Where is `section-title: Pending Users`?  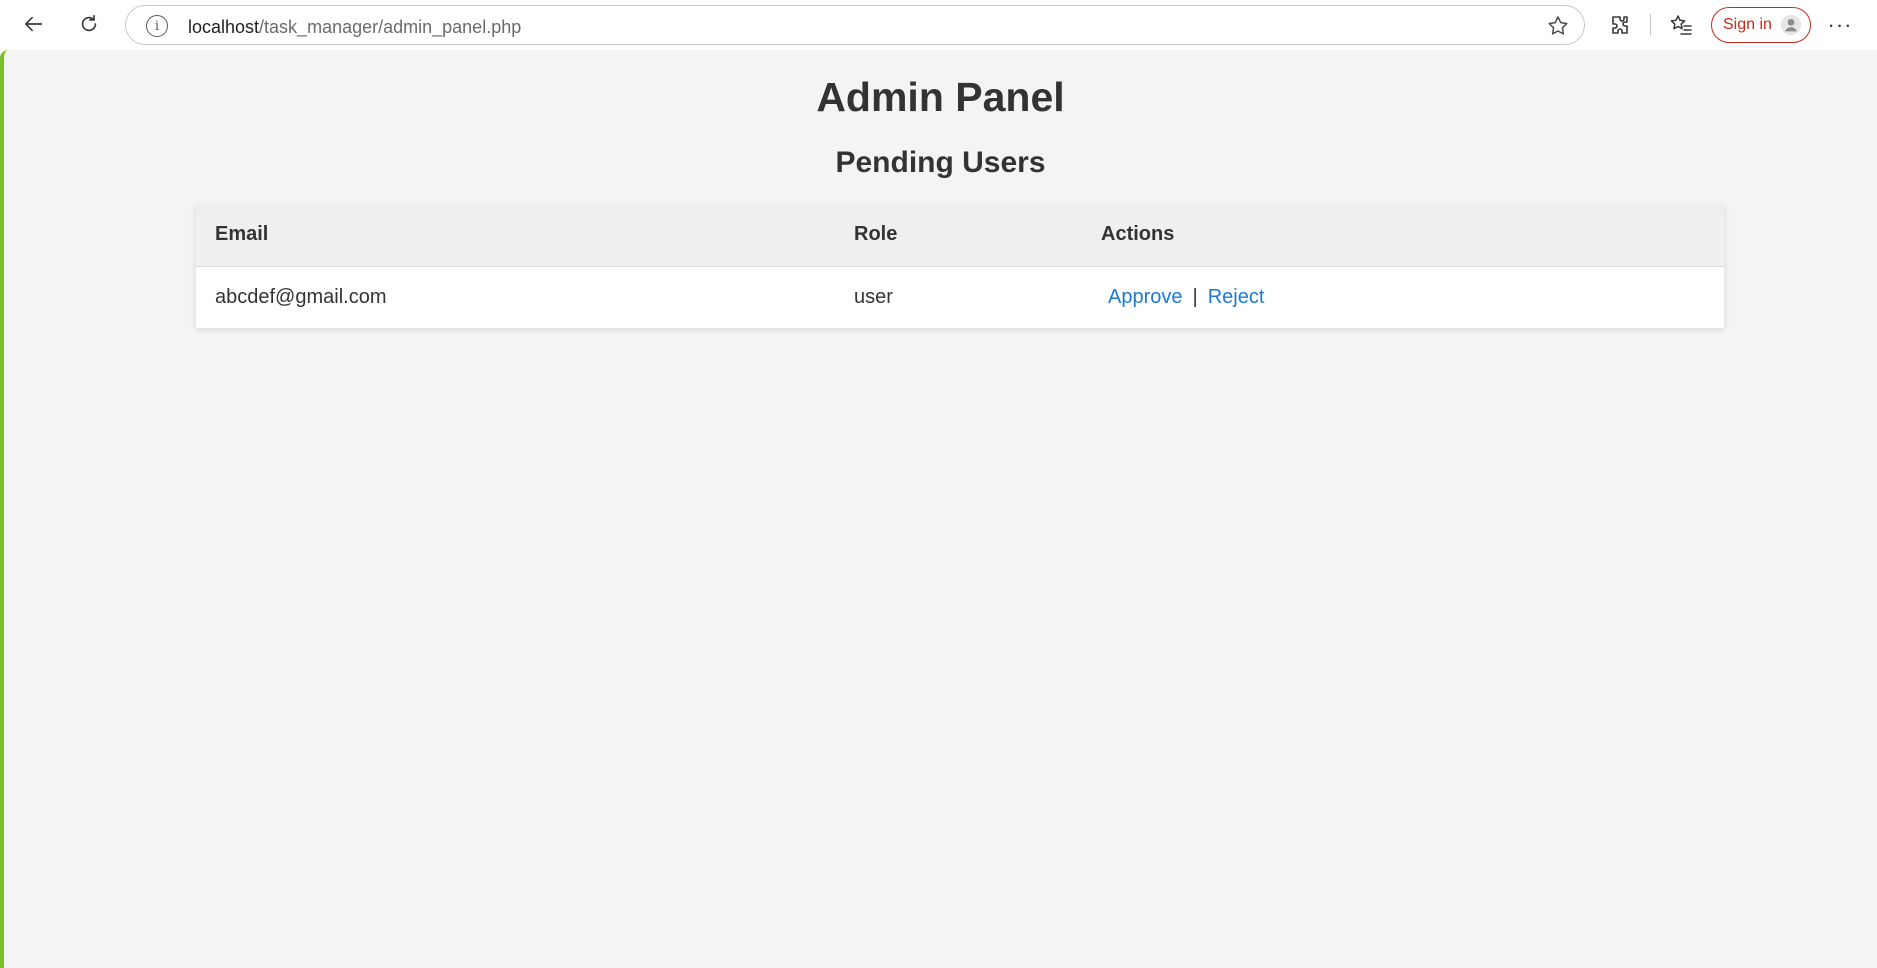
section-title: Pending Users is located at coordinates (940, 162).